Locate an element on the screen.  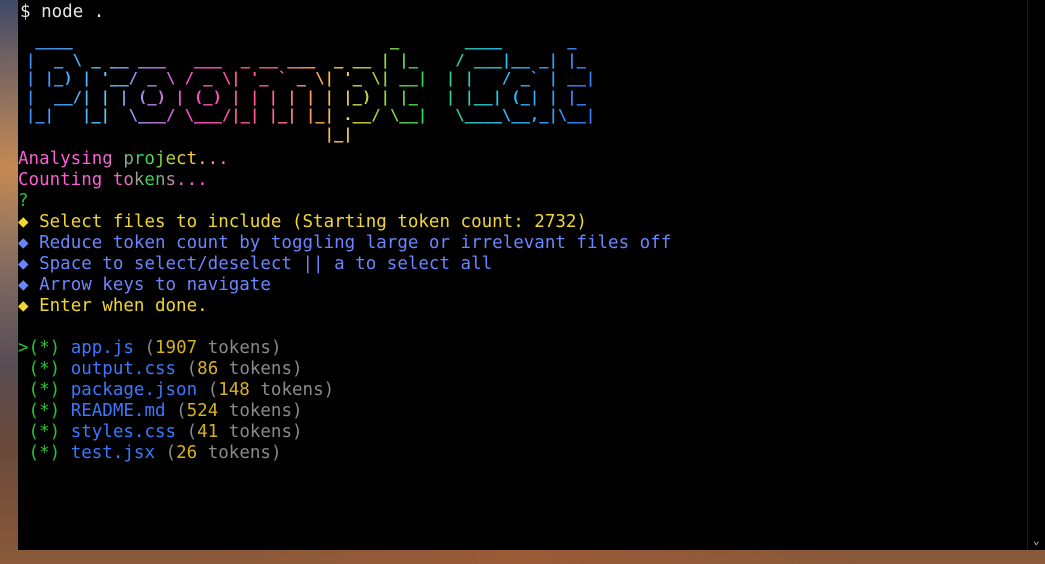
file-item-app-js: >(*) app.js (1907 tokens) is located at coordinates (149, 348).